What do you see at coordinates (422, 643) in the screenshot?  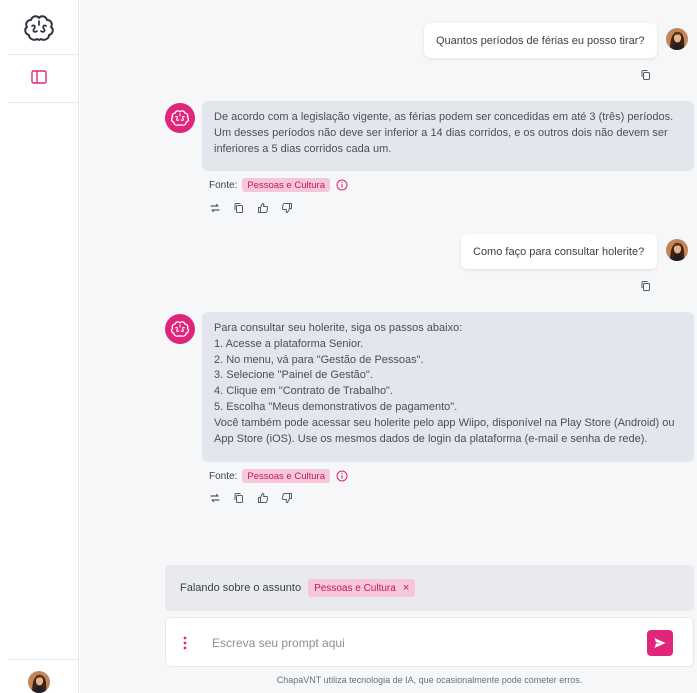 I see `prompt-input` at bounding box center [422, 643].